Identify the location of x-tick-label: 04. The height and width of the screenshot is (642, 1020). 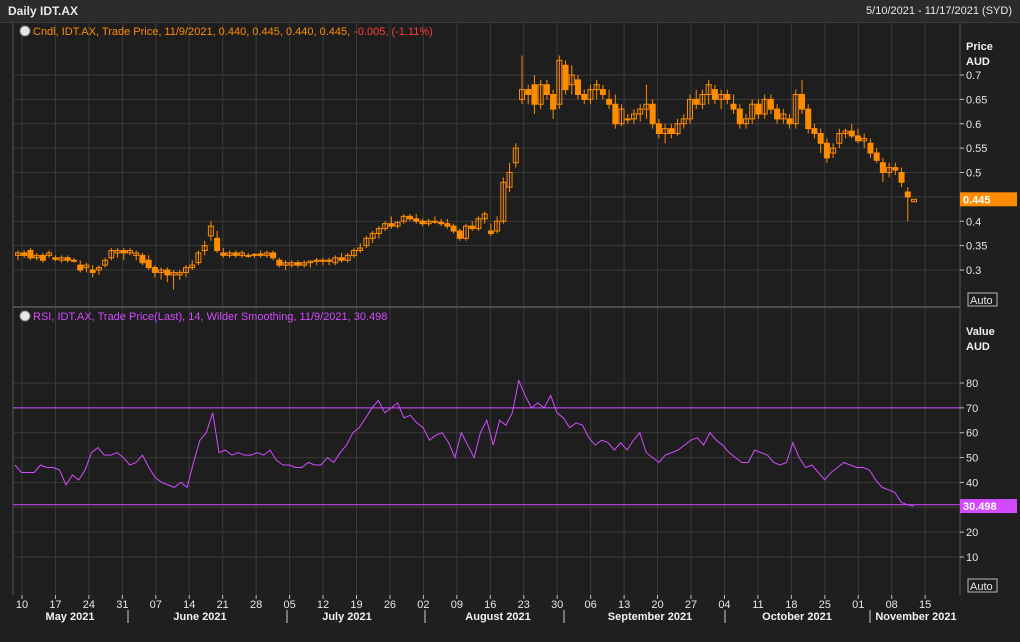
(724, 605).